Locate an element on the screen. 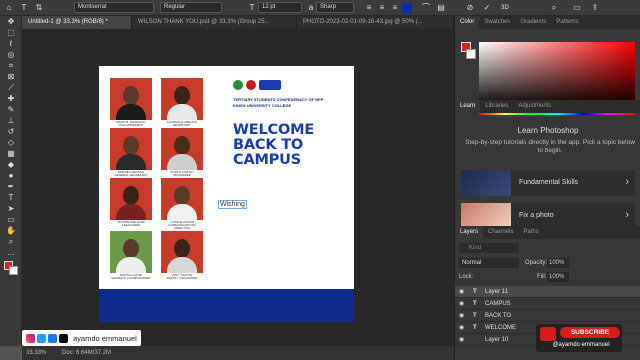 The width and height of the screenshot is (640, 360). zoom-level: 33.33% is located at coordinates (36, 353).